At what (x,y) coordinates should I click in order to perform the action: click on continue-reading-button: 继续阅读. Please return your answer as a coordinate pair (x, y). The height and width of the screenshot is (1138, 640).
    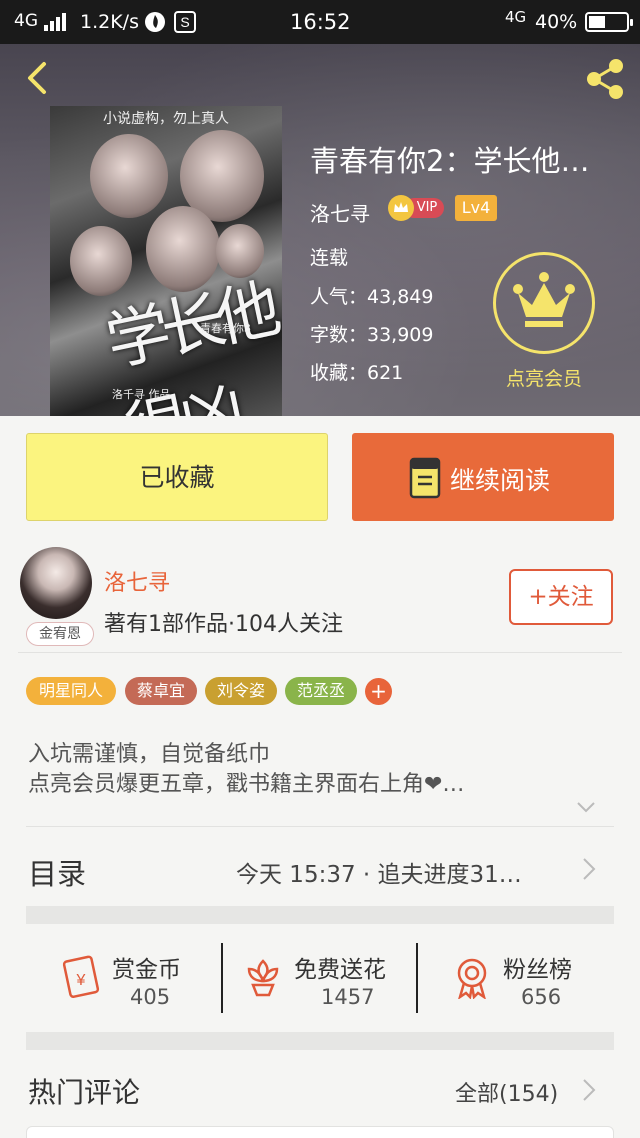
    Looking at the image, I should click on (483, 477).